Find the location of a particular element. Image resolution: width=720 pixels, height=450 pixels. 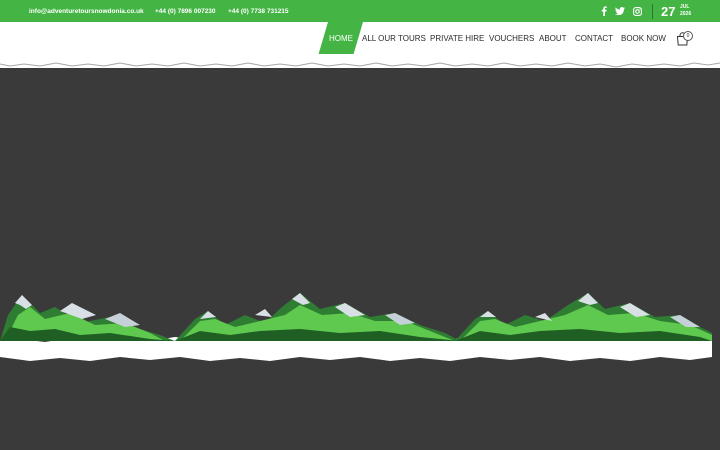

nav-book-now: BOOK NOW is located at coordinates (643, 39).